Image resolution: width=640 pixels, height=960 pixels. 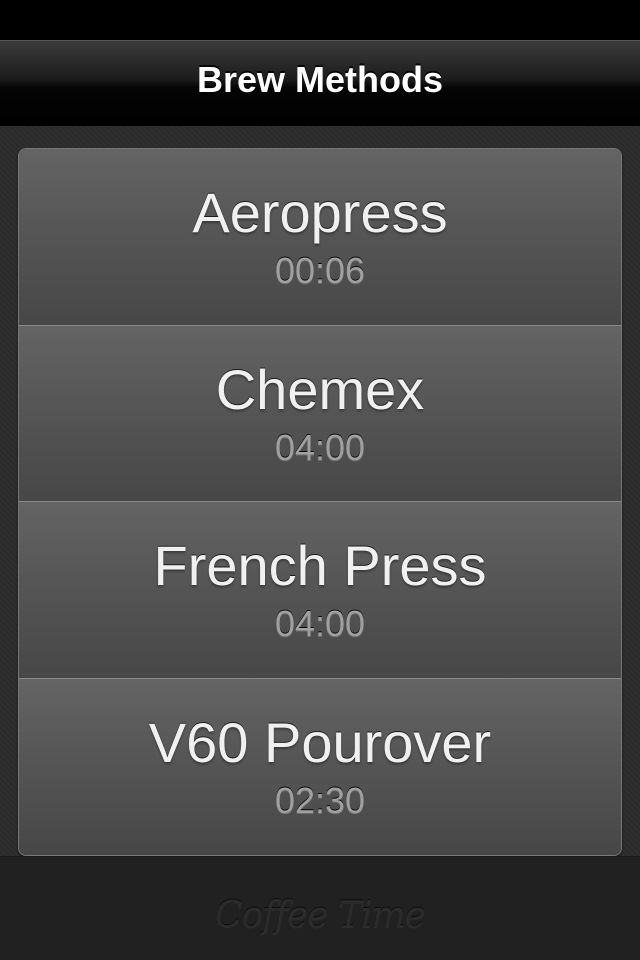 I want to click on brew-method-name: Aeropress, so click(x=320, y=212).